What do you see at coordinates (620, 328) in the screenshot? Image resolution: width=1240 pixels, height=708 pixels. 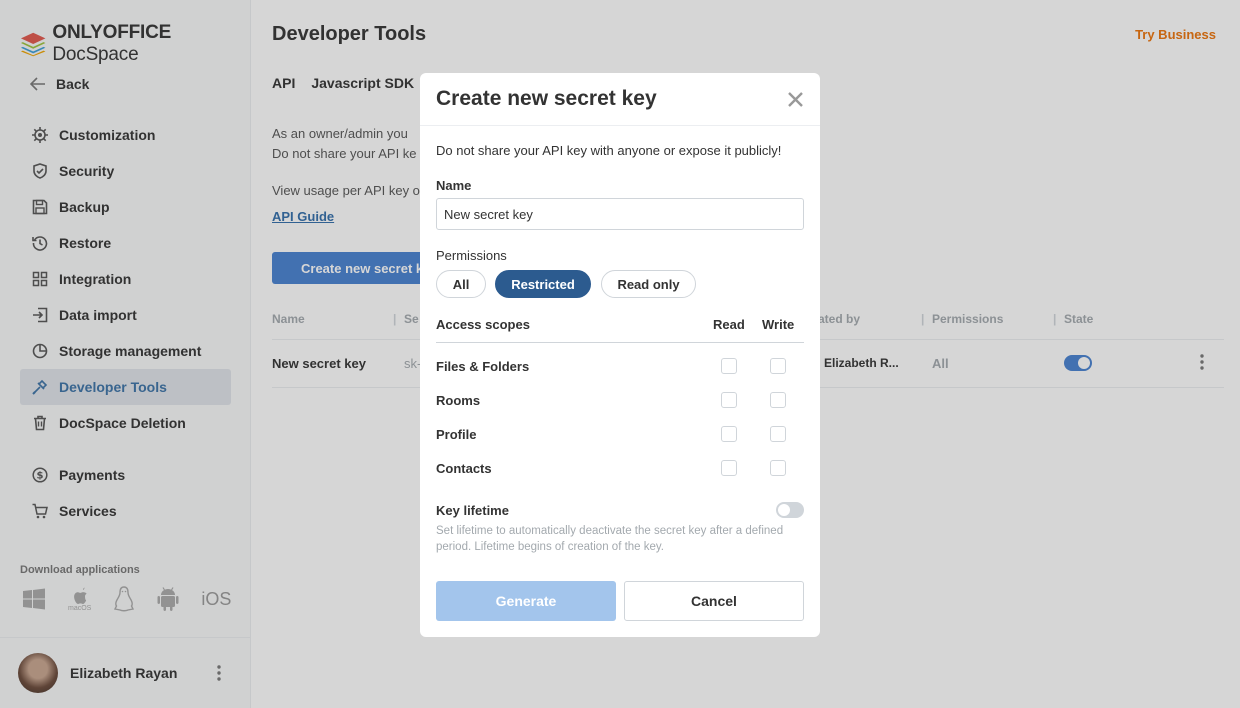 I see `access-scopes-header: Access scopes Read Write` at bounding box center [620, 328].